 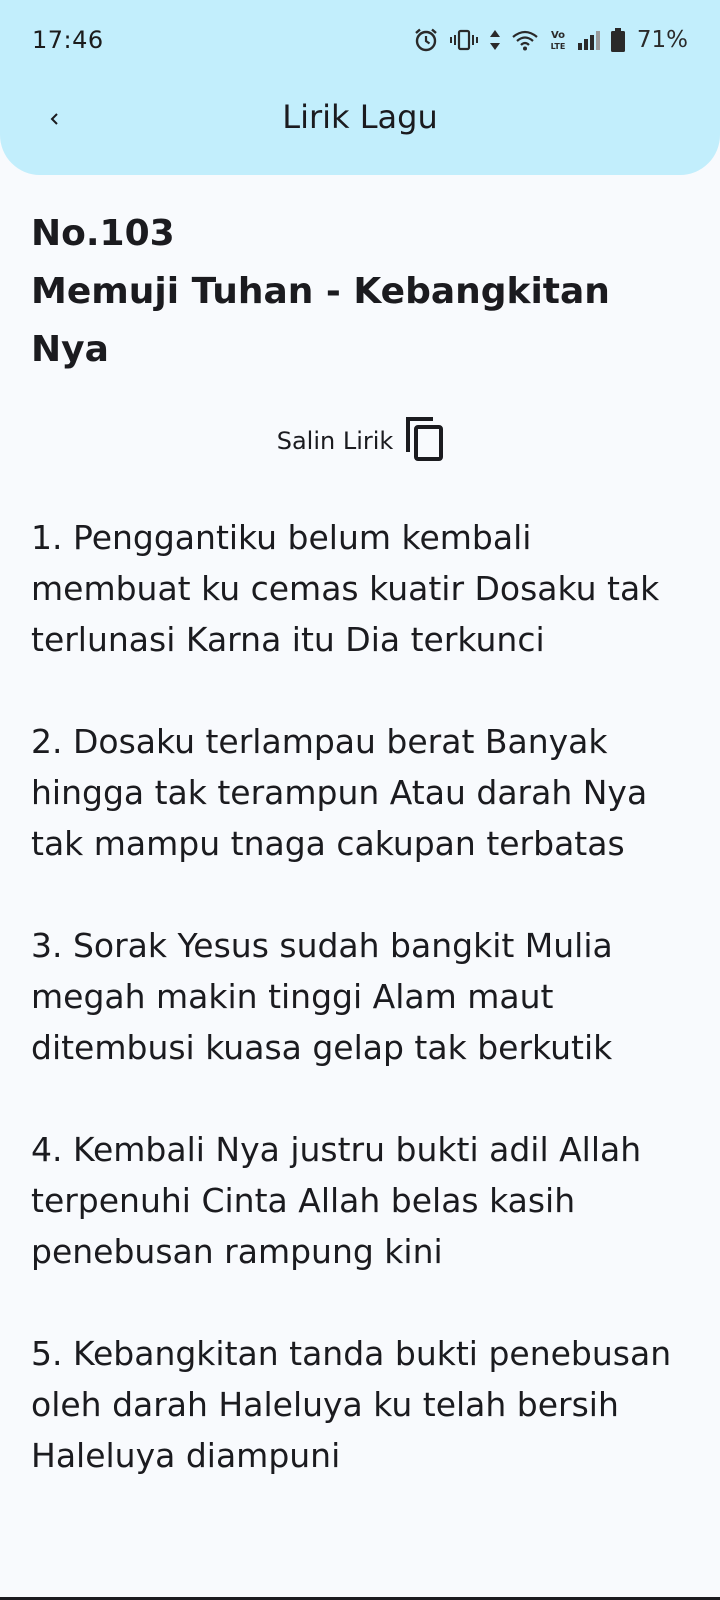 I want to click on status-bar: 17:46 Vo LTE 71%, so click(x=360, y=41).